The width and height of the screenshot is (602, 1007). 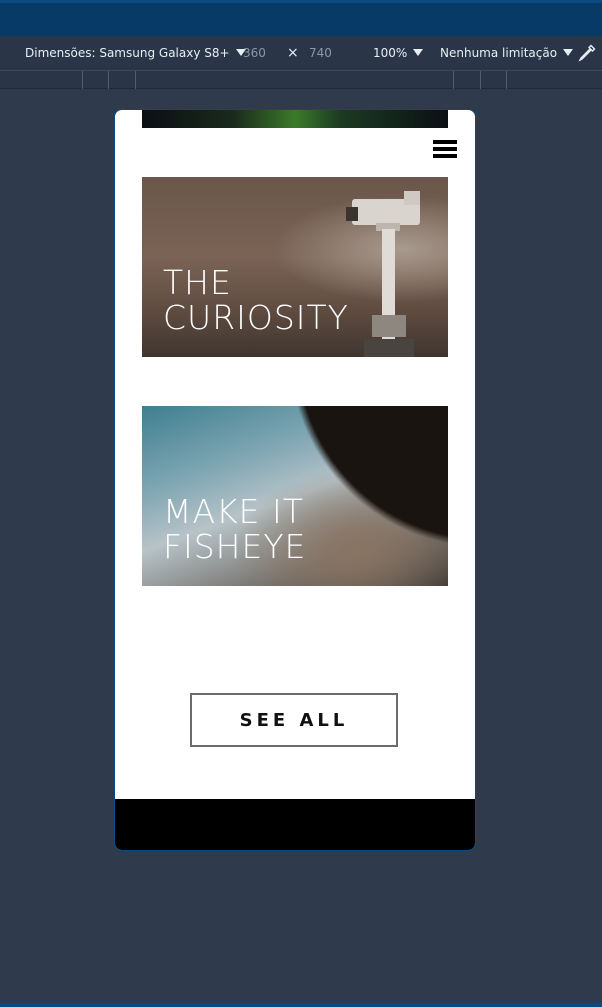 What do you see at coordinates (301, 79) in the screenshot?
I see `media-query-ruler` at bounding box center [301, 79].